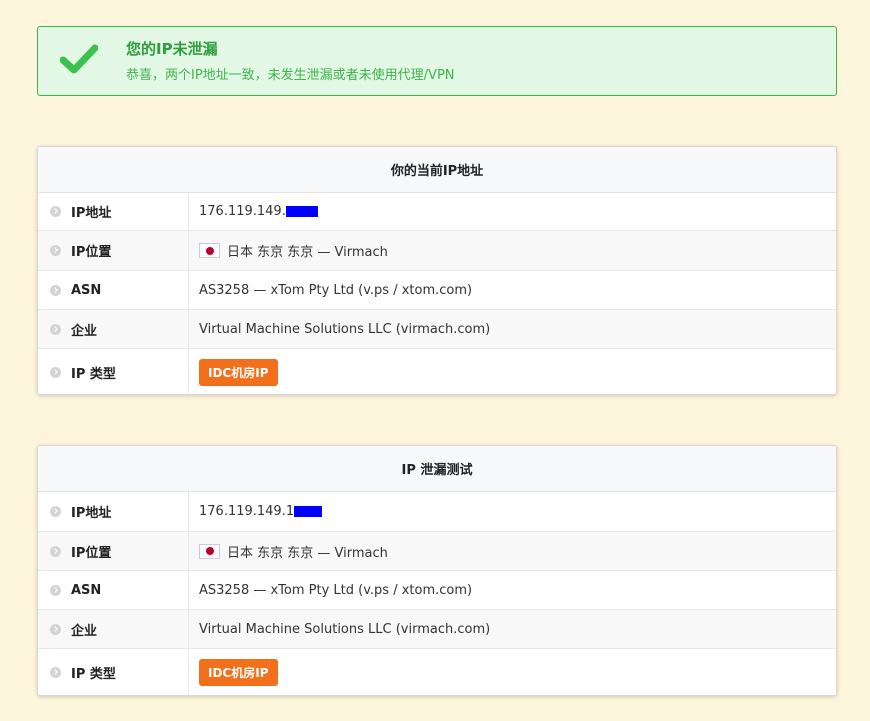 The height and width of the screenshot is (721, 870). I want to click on leak-status-alert: 您的IP未泄漏 恭喜，两个IP地址一致，未发生泄漏或者未使用代理/VPN, so click(437, 61).